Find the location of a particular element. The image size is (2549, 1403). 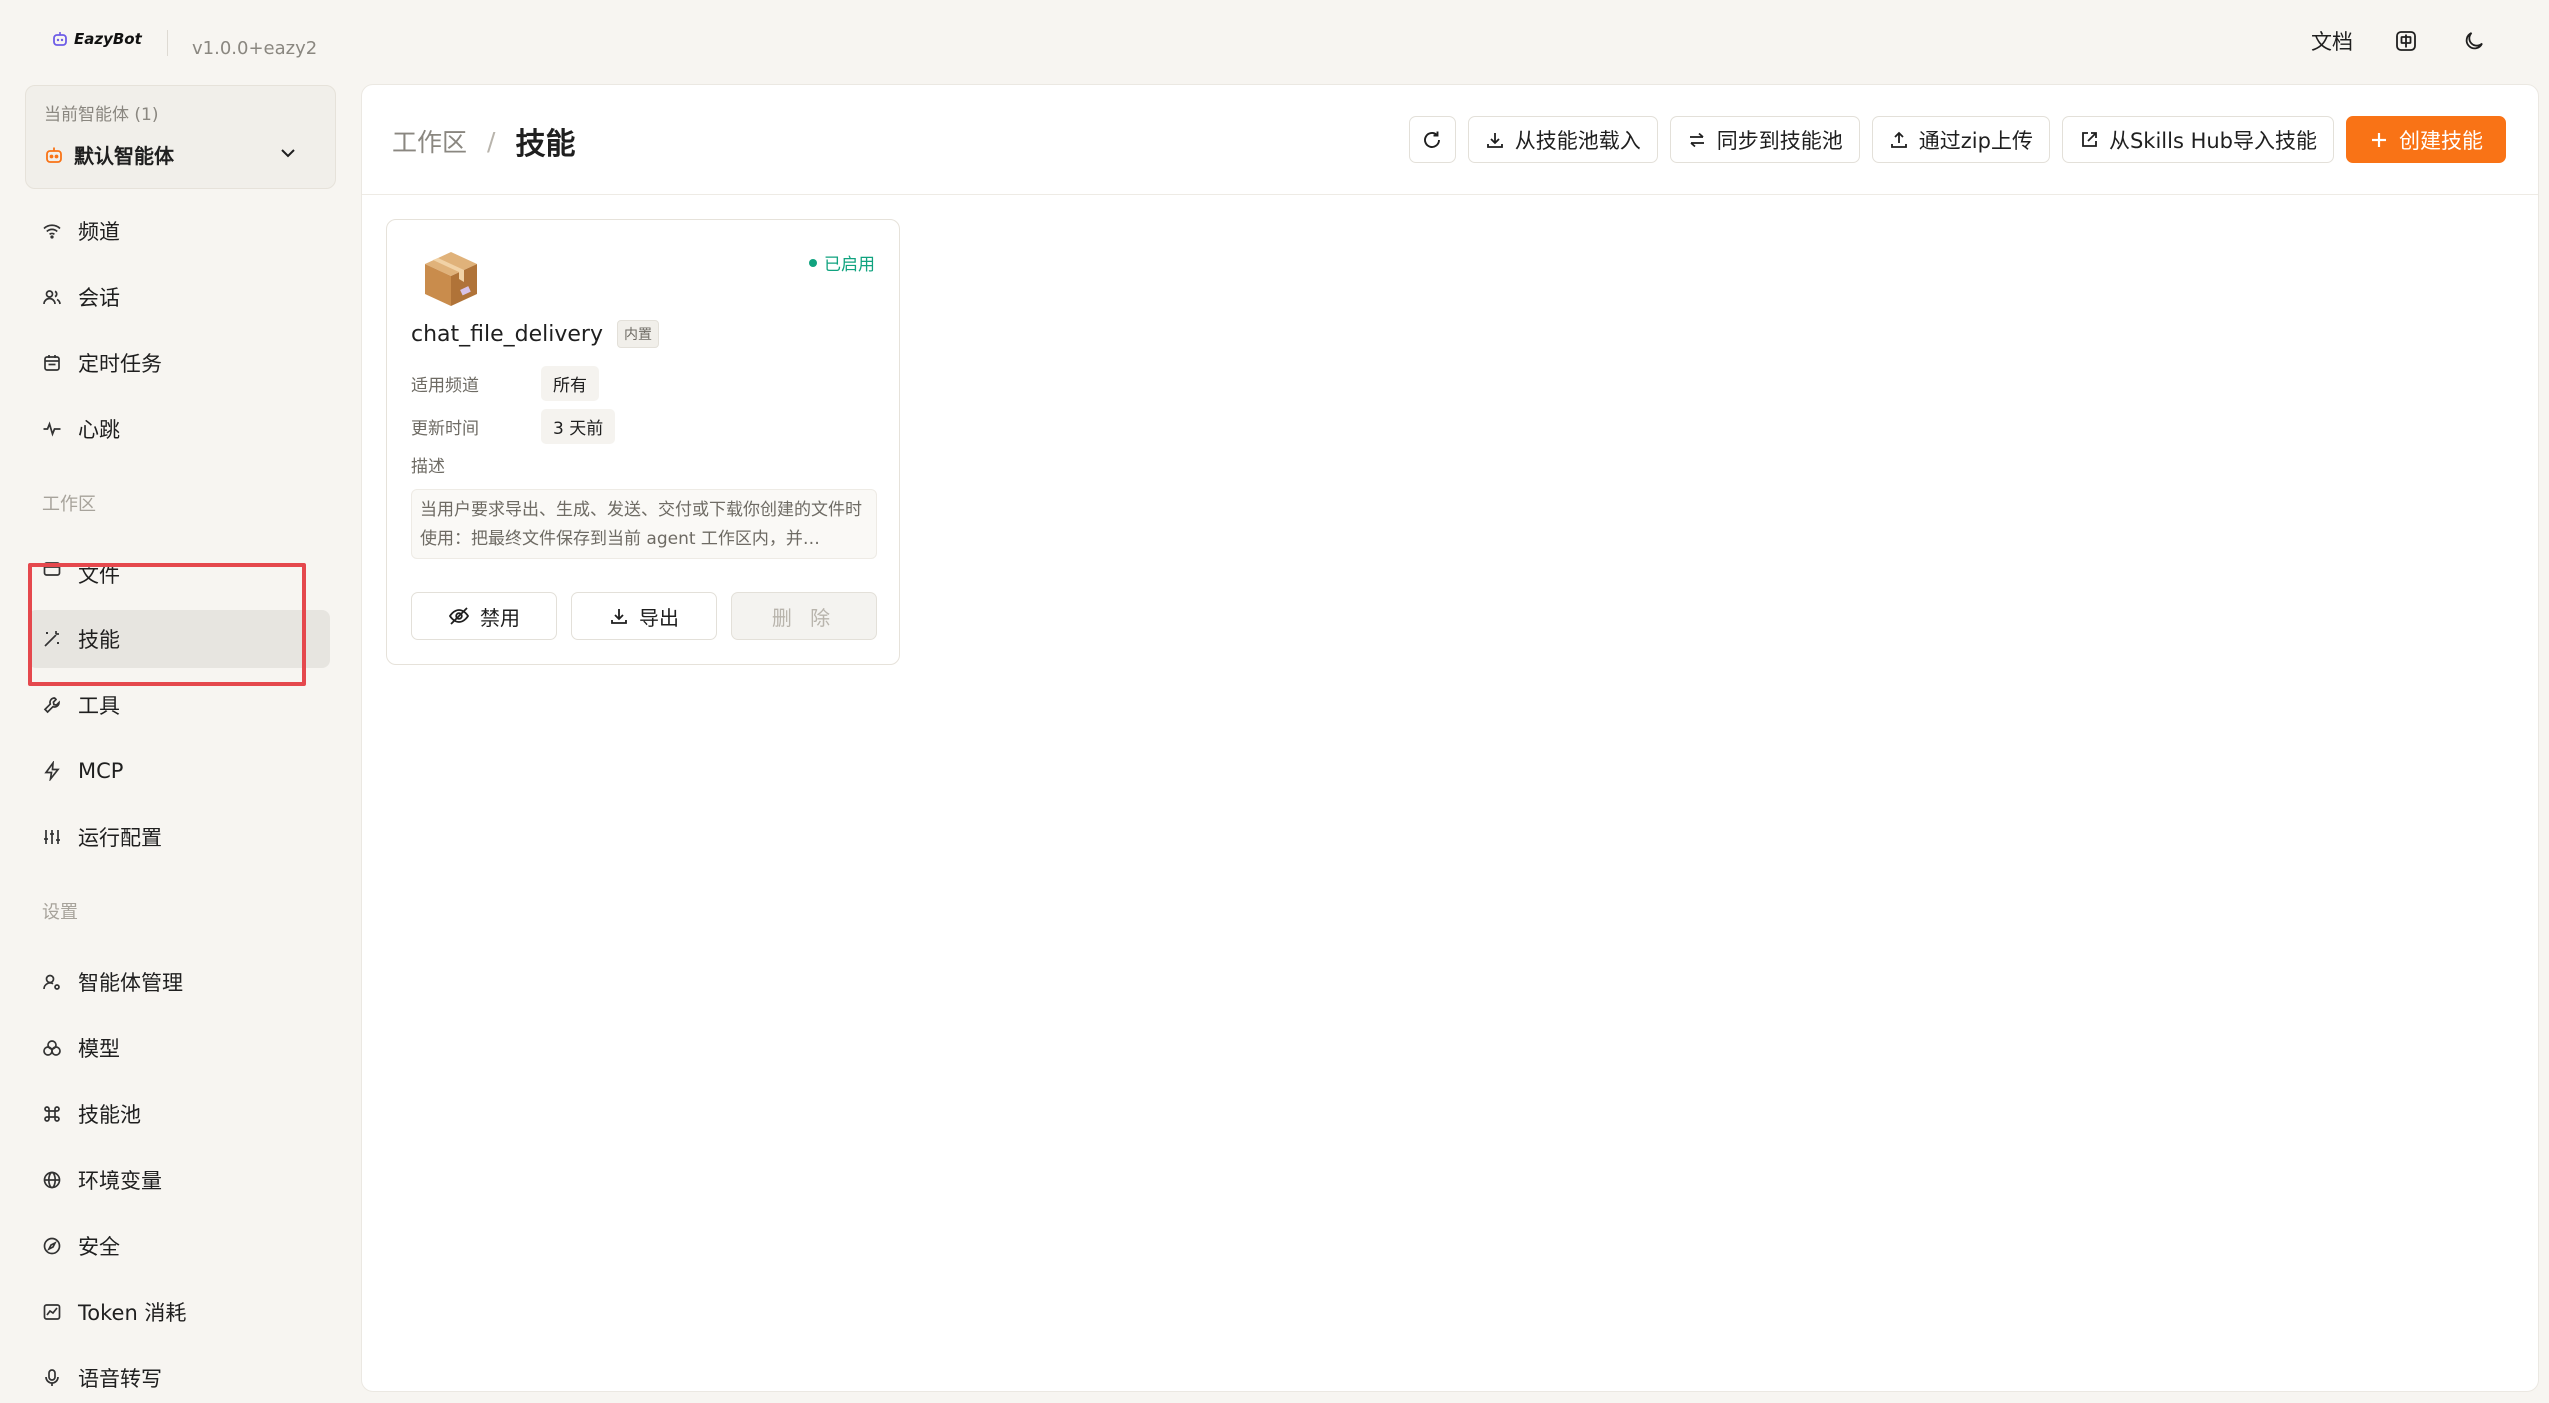

updated-label: 更新时间 is located at coordinates (445, 429).